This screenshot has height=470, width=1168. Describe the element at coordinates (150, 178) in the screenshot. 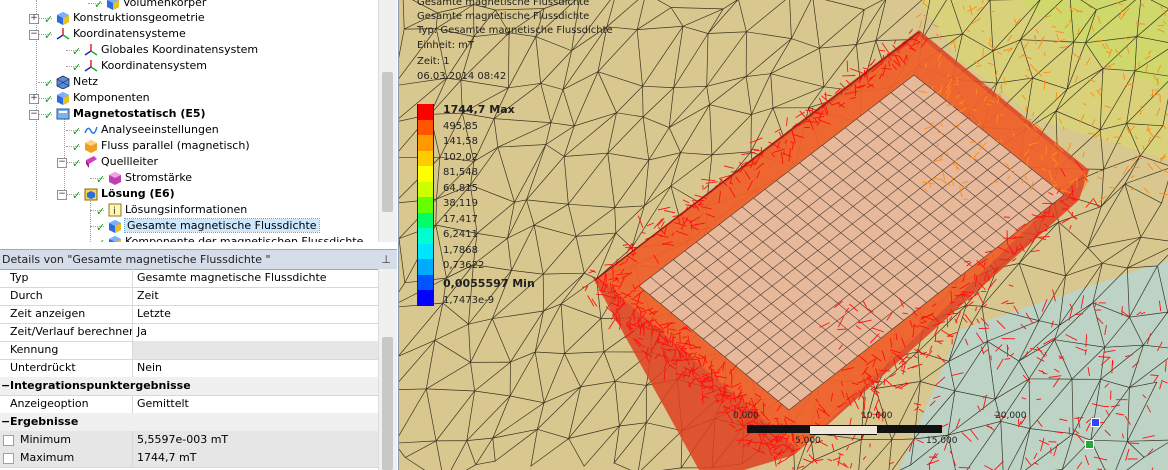

I see `tree-item: Stromstärke` at that location.